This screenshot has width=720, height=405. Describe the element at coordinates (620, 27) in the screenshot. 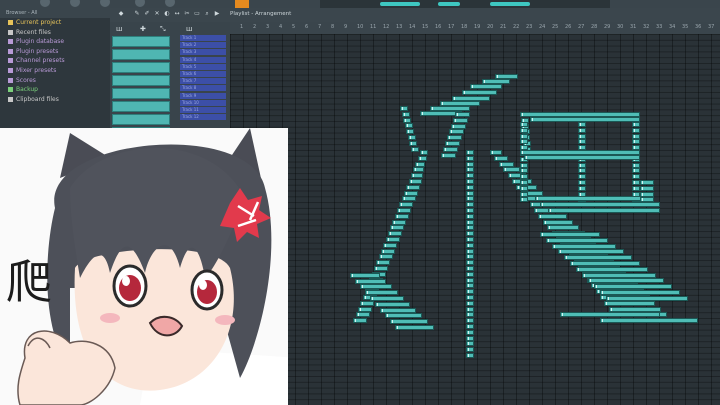

I see `ruler-number: 30` at that location.